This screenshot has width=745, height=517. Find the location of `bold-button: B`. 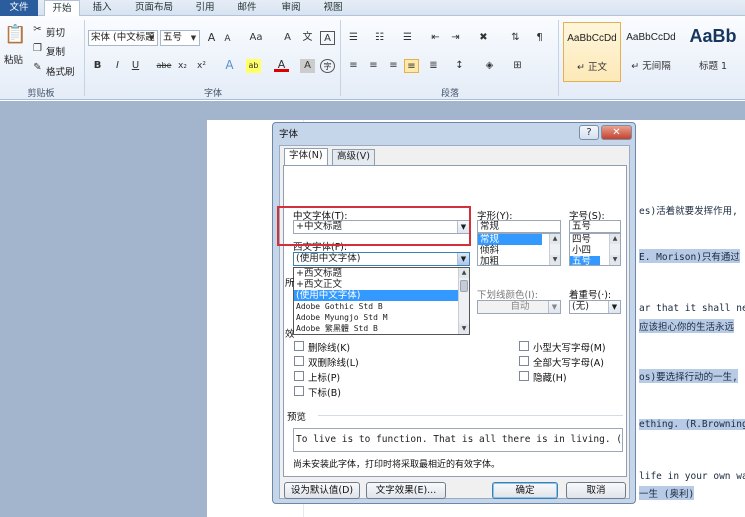

bold-button: B is located at coordinates (97, 66).